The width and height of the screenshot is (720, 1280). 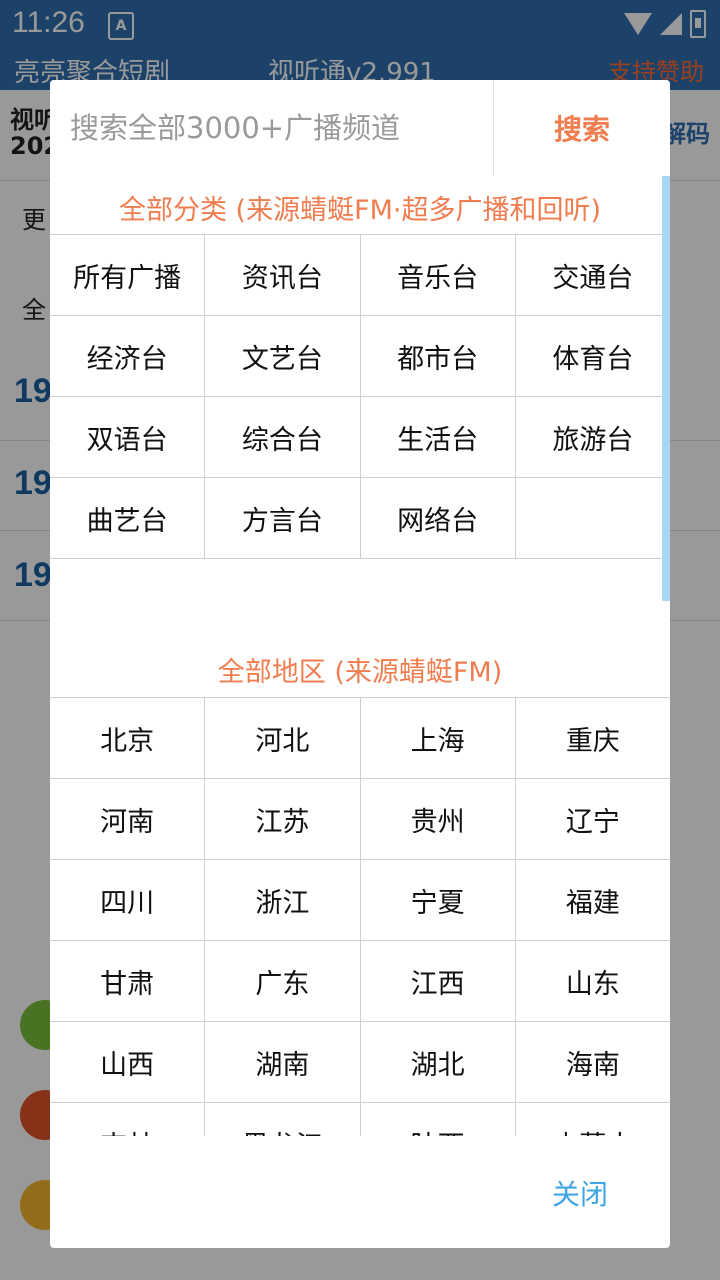 I want to click on region-item: 湖北, so click(x=438, y=1062).